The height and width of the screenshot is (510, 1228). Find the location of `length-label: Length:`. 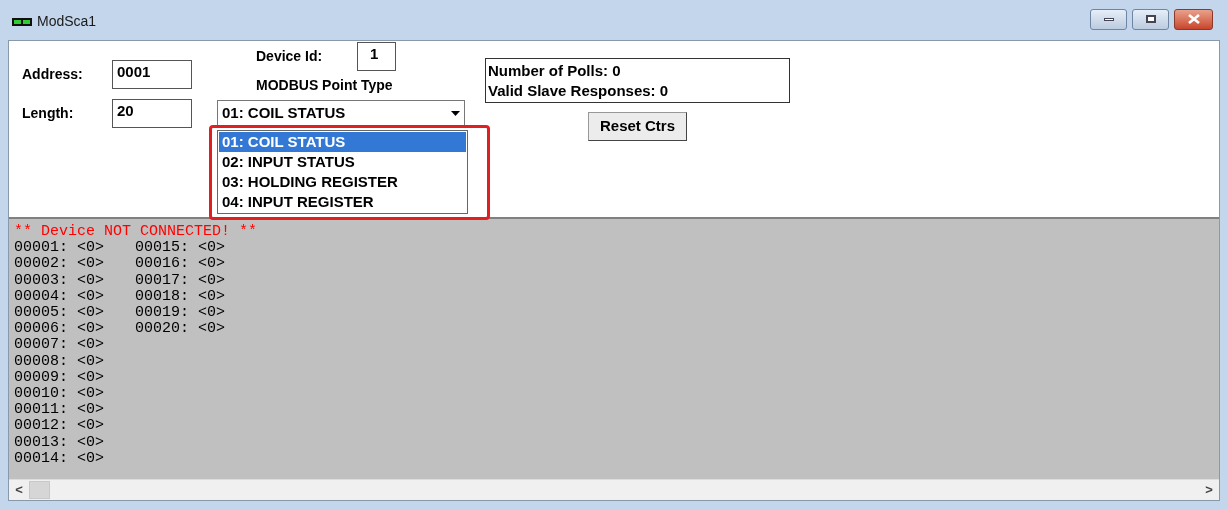

length-label: Length: is located at coordinates (48, 113).